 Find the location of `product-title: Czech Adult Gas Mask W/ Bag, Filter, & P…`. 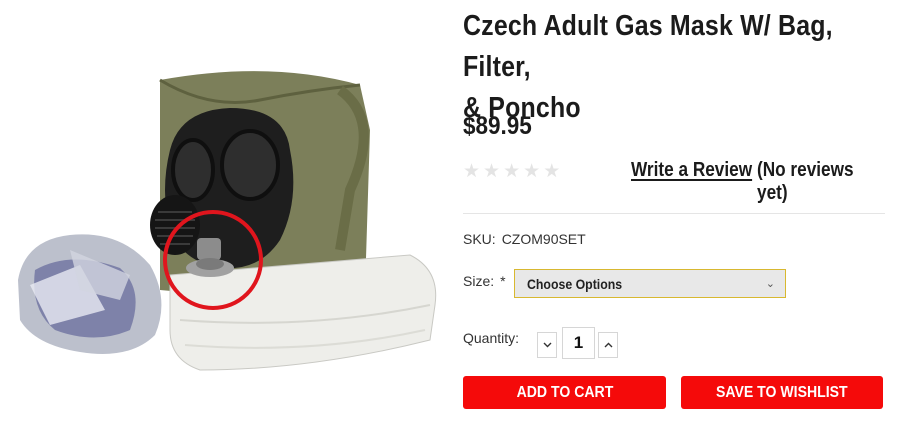

product-title: Czech Adult Gas Mask W/ Bag, Filter, & P… is located at coordinates (676, 67).